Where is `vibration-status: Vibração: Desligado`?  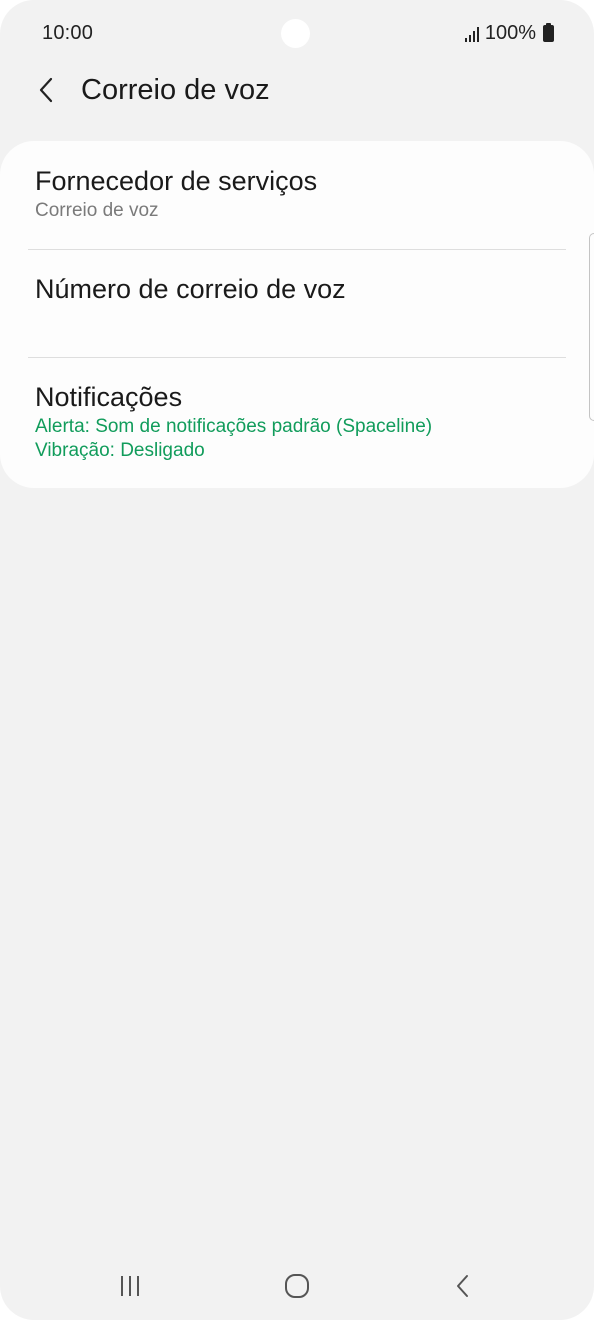 vibration-status: Vibração: Desligado is located at coordinates (120, 450).